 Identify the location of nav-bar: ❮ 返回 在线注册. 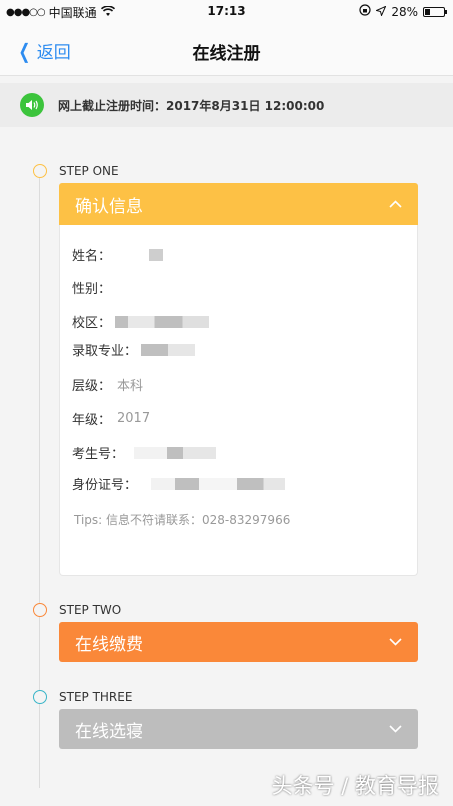
(226, 50).